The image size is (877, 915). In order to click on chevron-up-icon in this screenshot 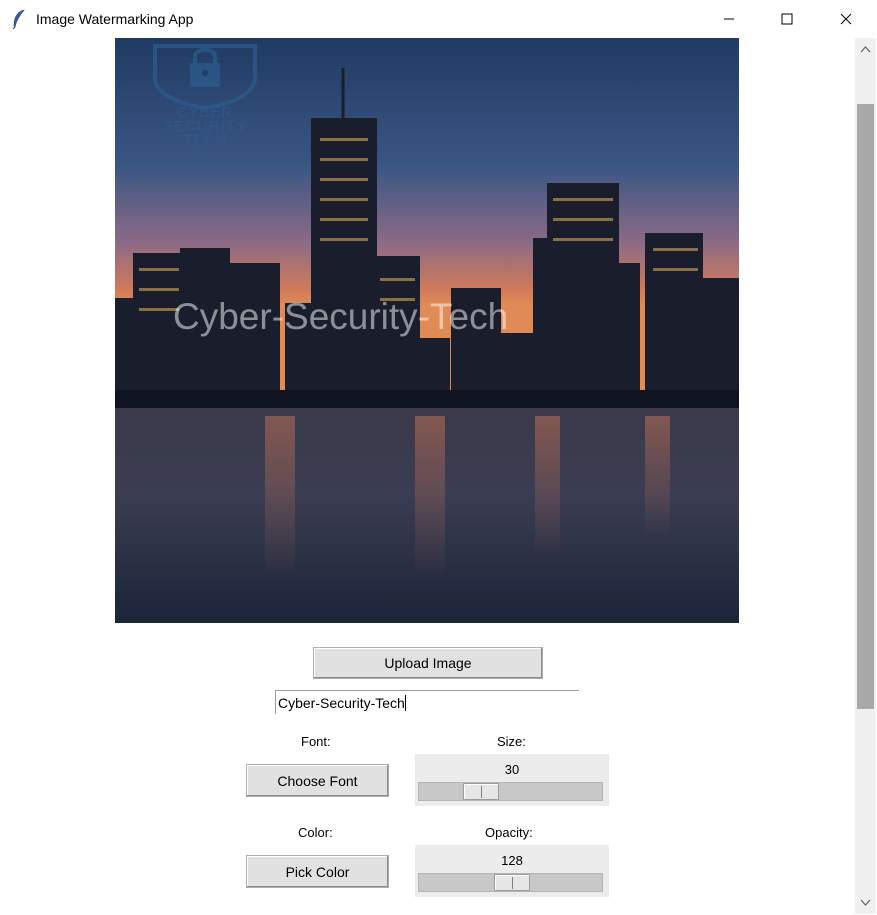, I will do `click(865, 49)`.